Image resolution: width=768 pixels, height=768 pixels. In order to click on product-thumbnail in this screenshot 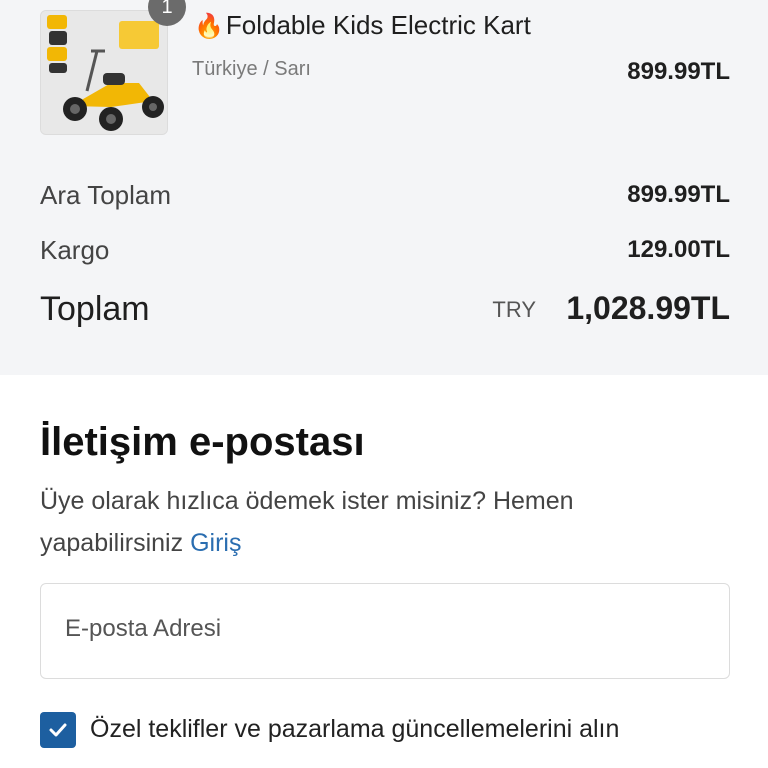, I will do `click(104, 72)`.